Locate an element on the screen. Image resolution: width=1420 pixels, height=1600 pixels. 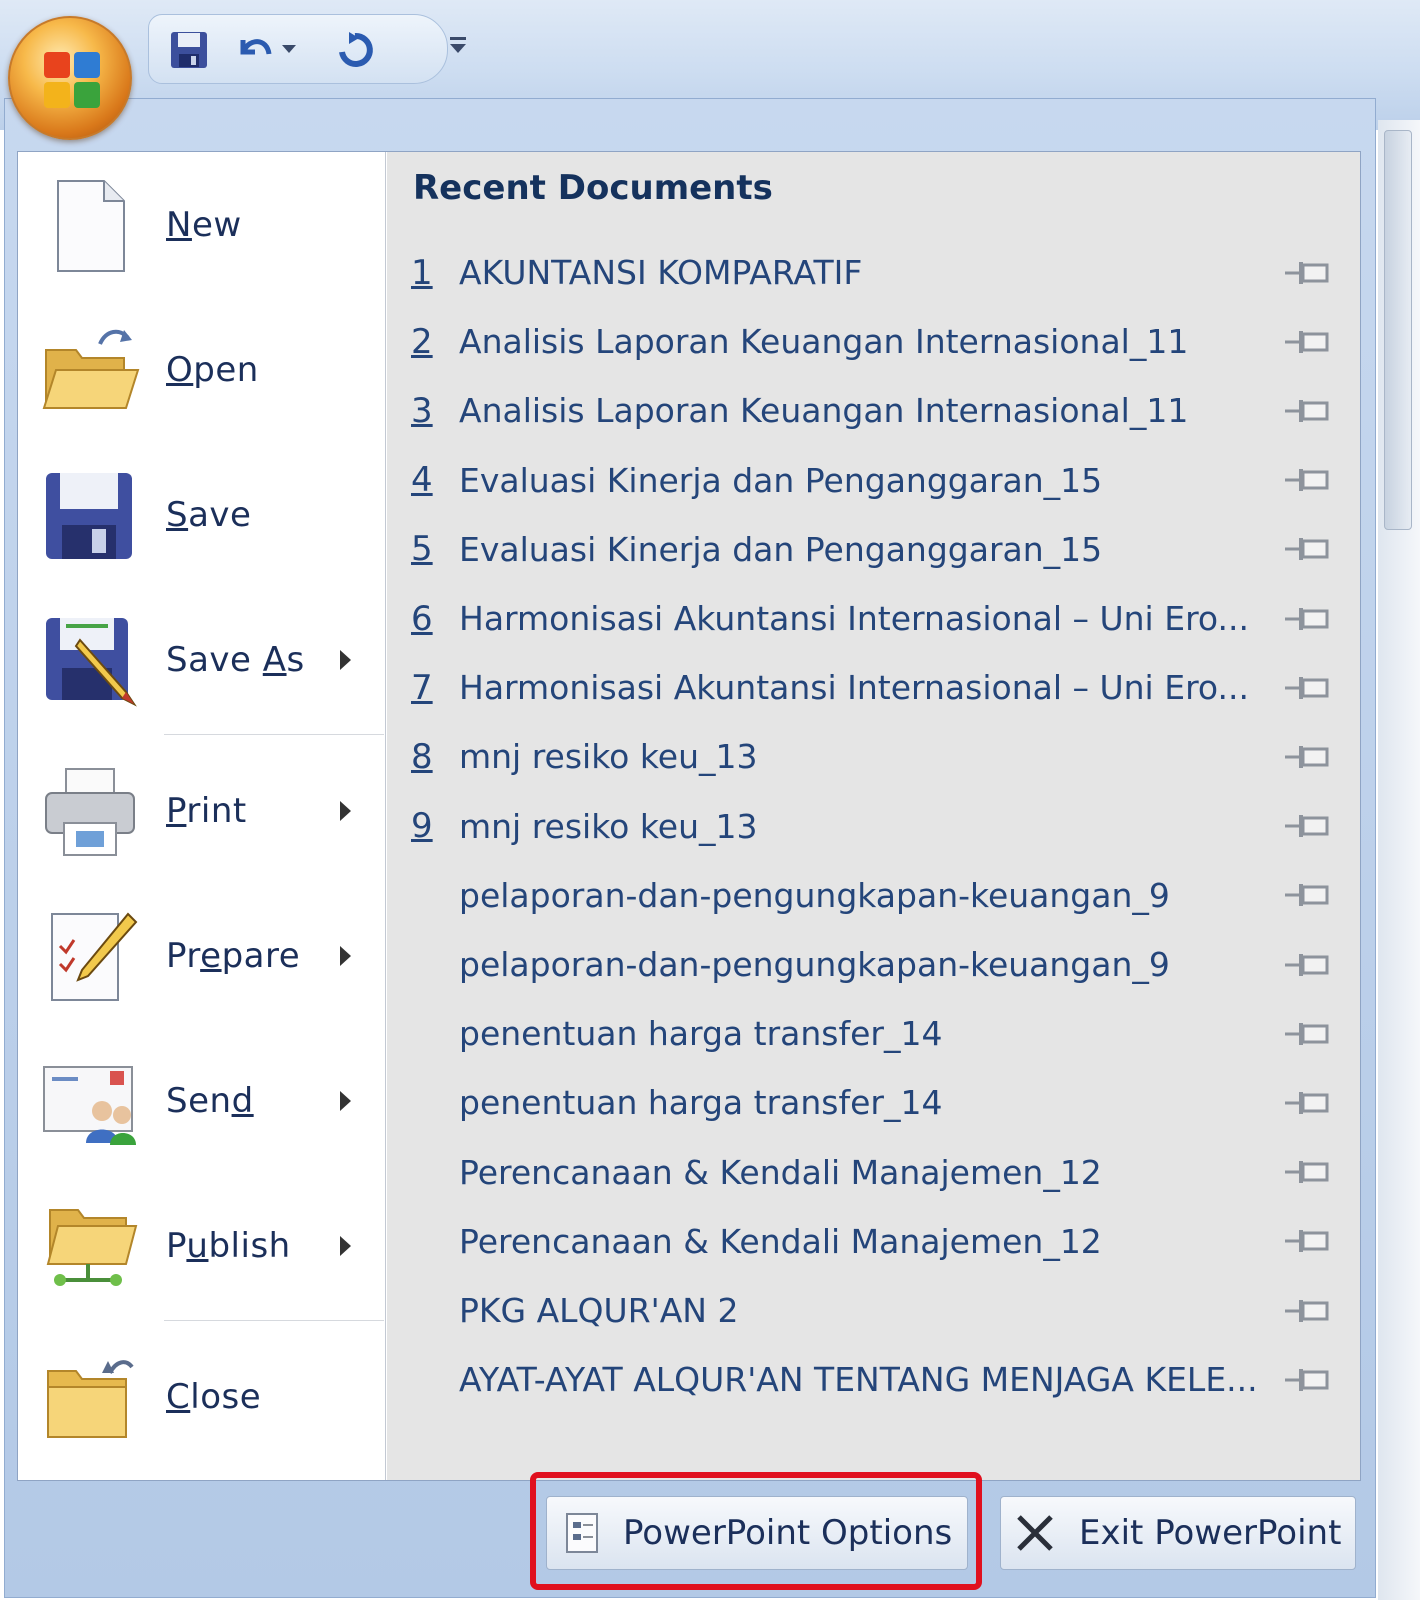
qat-redo-button is located at coordinates (355, 50).